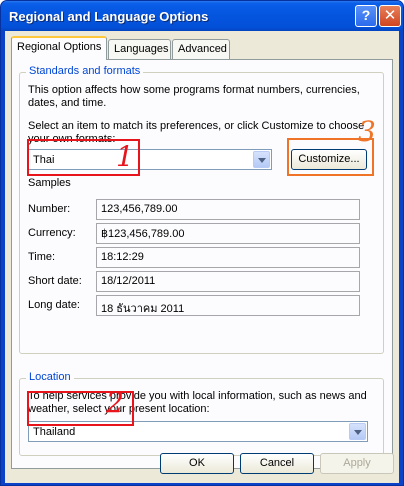 The height and width of the screenshot is (486, 404). I want to click on tab-advanced: Advanced, so click(201, 49).